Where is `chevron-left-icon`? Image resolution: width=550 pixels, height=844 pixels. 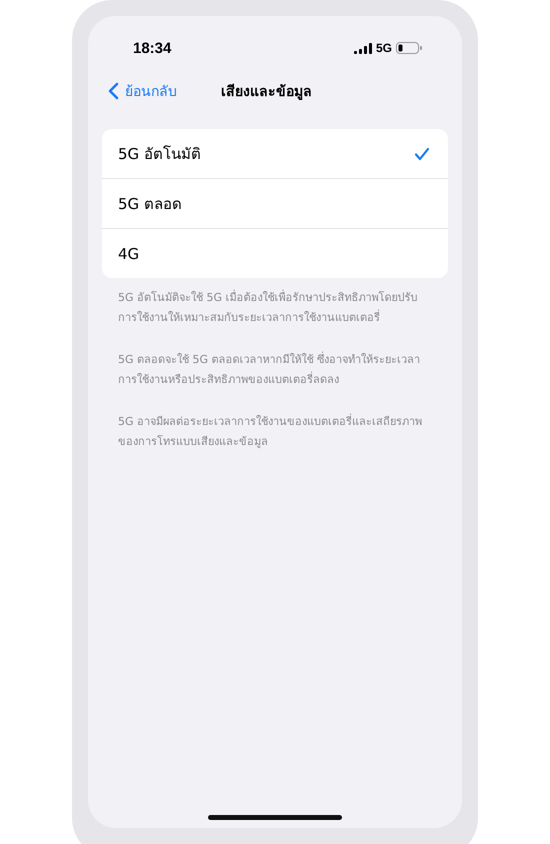 chevron-left-icon is located at coordinates (113, 91).